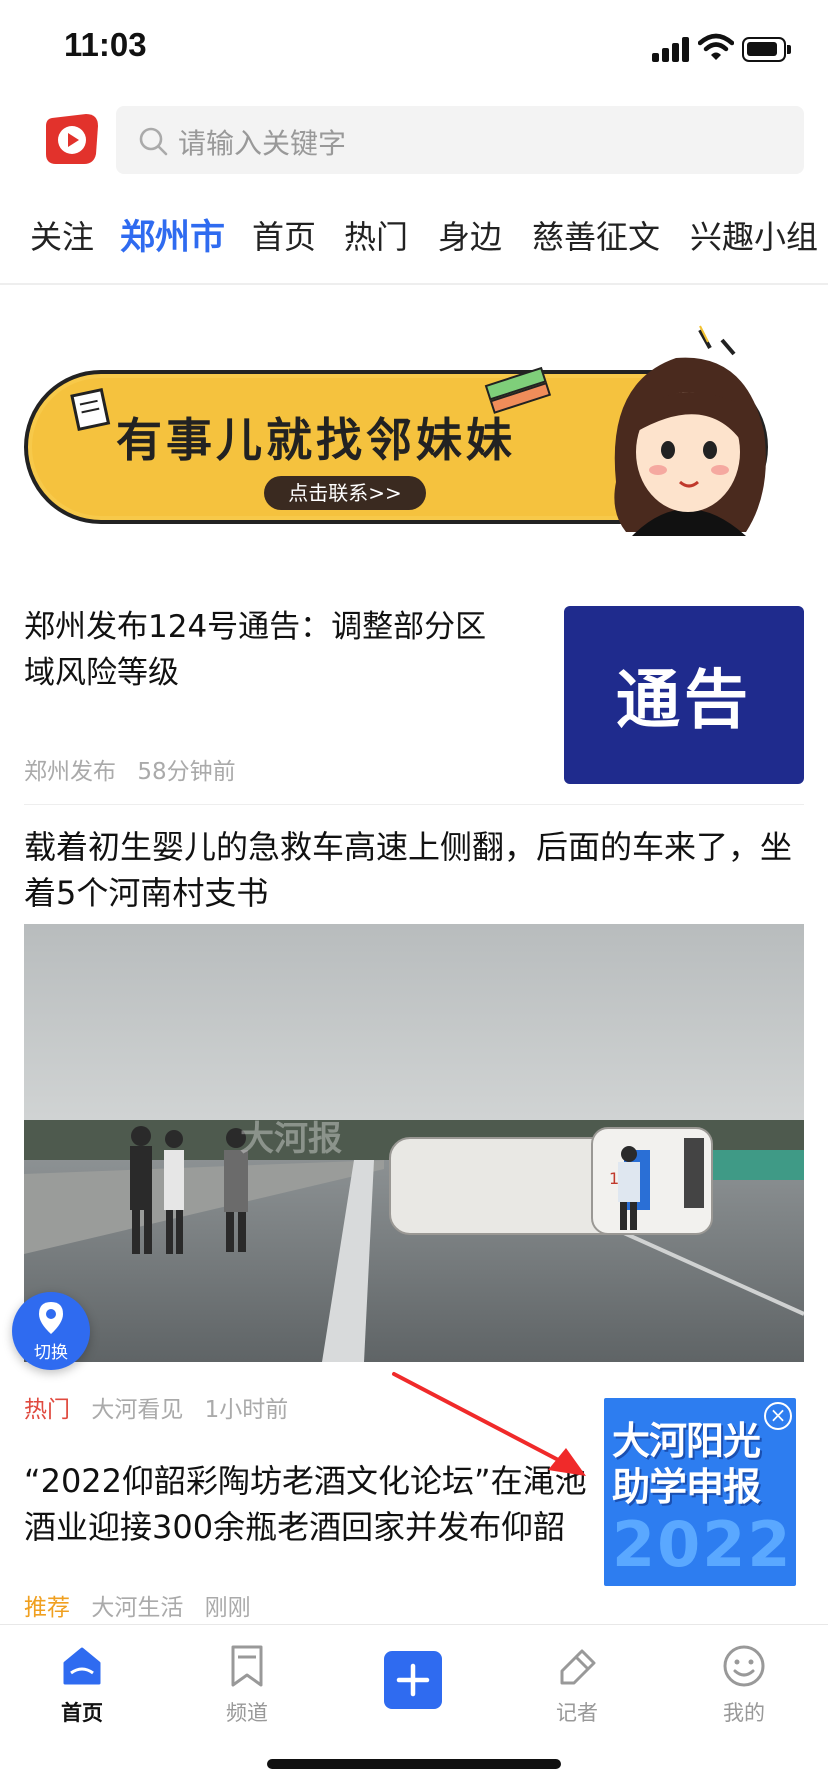 This screenshot has width=828, height=1792. I want to click on float-ad-year: 2022, so click(702, 1544).